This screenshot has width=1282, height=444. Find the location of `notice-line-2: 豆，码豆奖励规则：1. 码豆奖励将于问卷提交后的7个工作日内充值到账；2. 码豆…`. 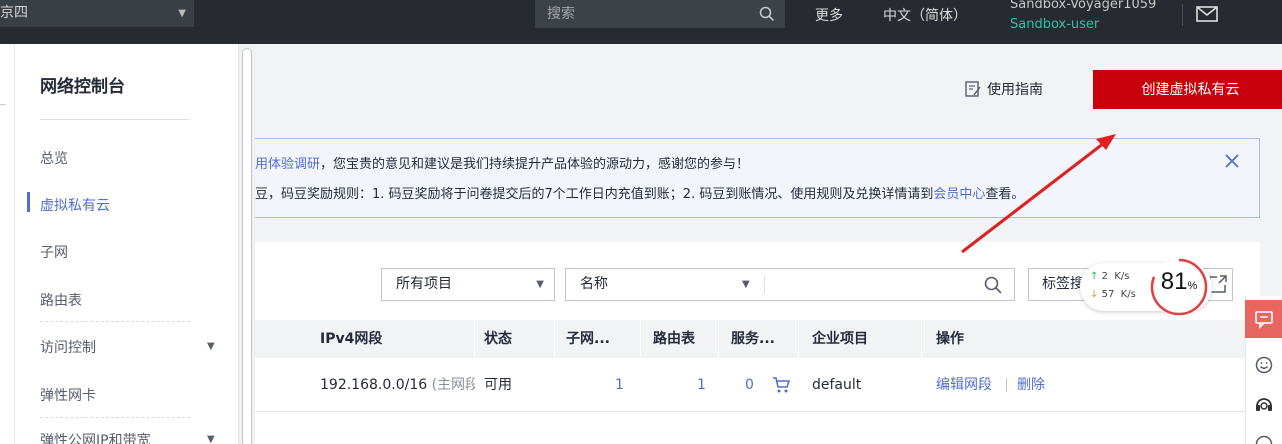

notice-line-2: 豆，码豆奖励规则：1. 码豆奖励将于问卷提交后的7个工作日内充值到账；2. 码豆… is located at coordinates (639, 192).